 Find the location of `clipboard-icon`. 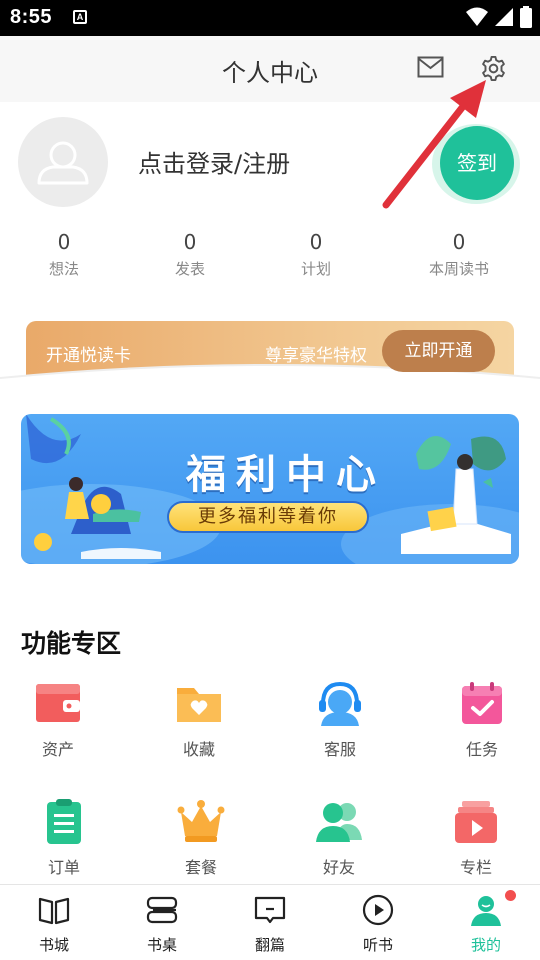

clipboard-icon is located at coordinates (64, 821).